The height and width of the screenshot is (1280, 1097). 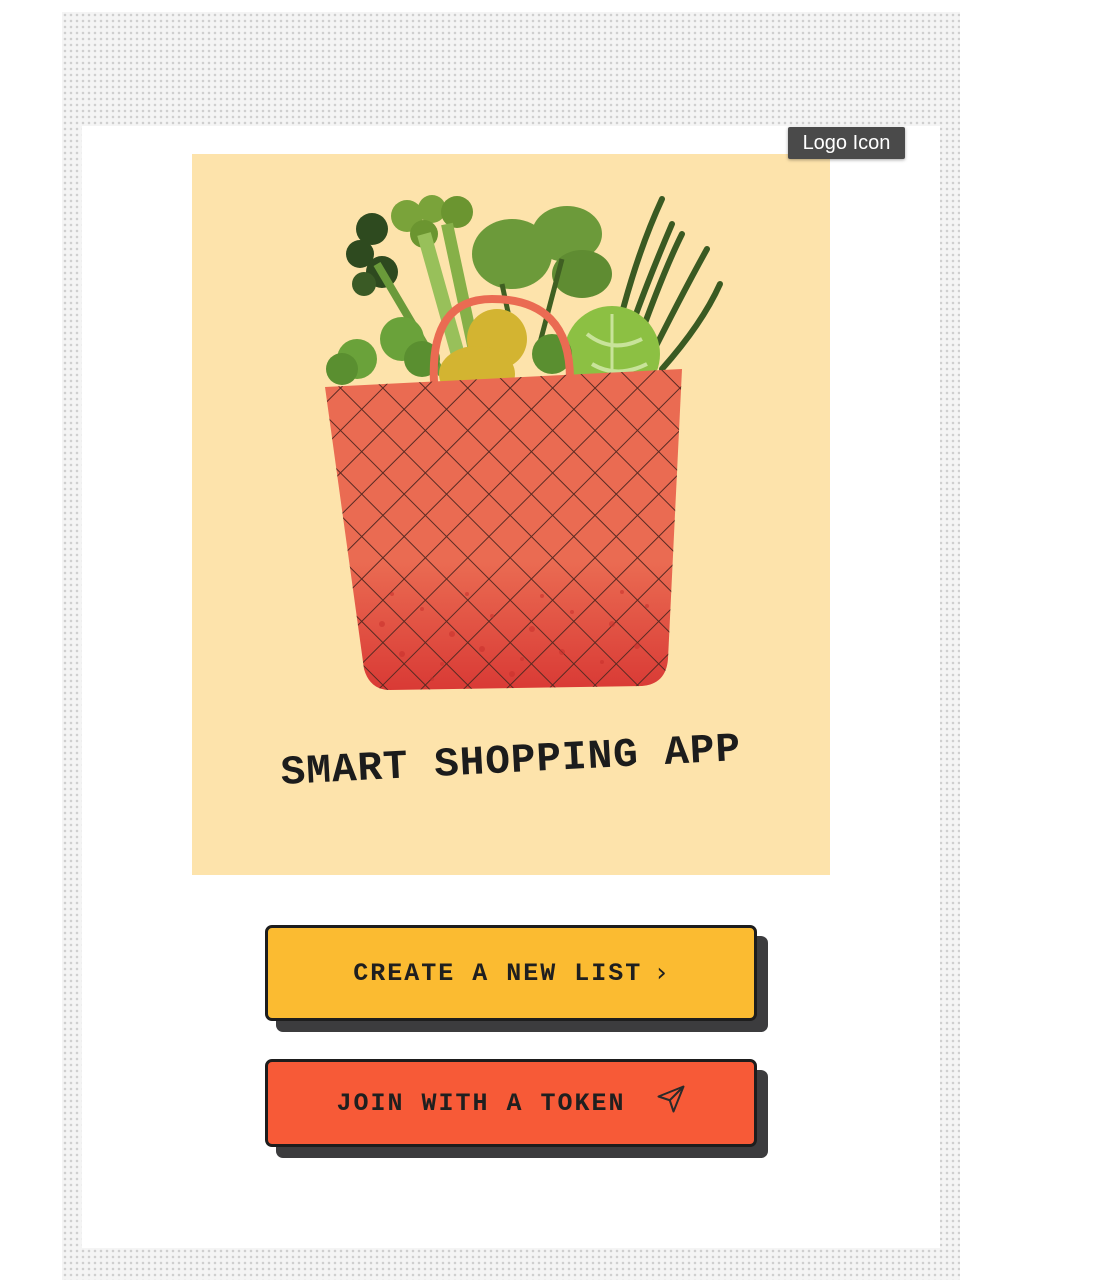 I want to click on create-list-wrapper: CREATE A NEW LIST ›, so click(x=516, y=978).